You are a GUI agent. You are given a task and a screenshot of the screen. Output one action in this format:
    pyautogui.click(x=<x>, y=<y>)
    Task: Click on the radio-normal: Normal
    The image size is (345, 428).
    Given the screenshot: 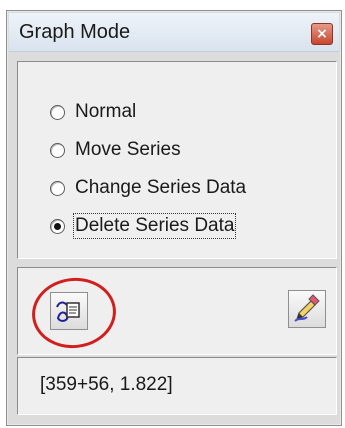 What is the action you would take?
    pyautogui.click(x=93, y=112)
    